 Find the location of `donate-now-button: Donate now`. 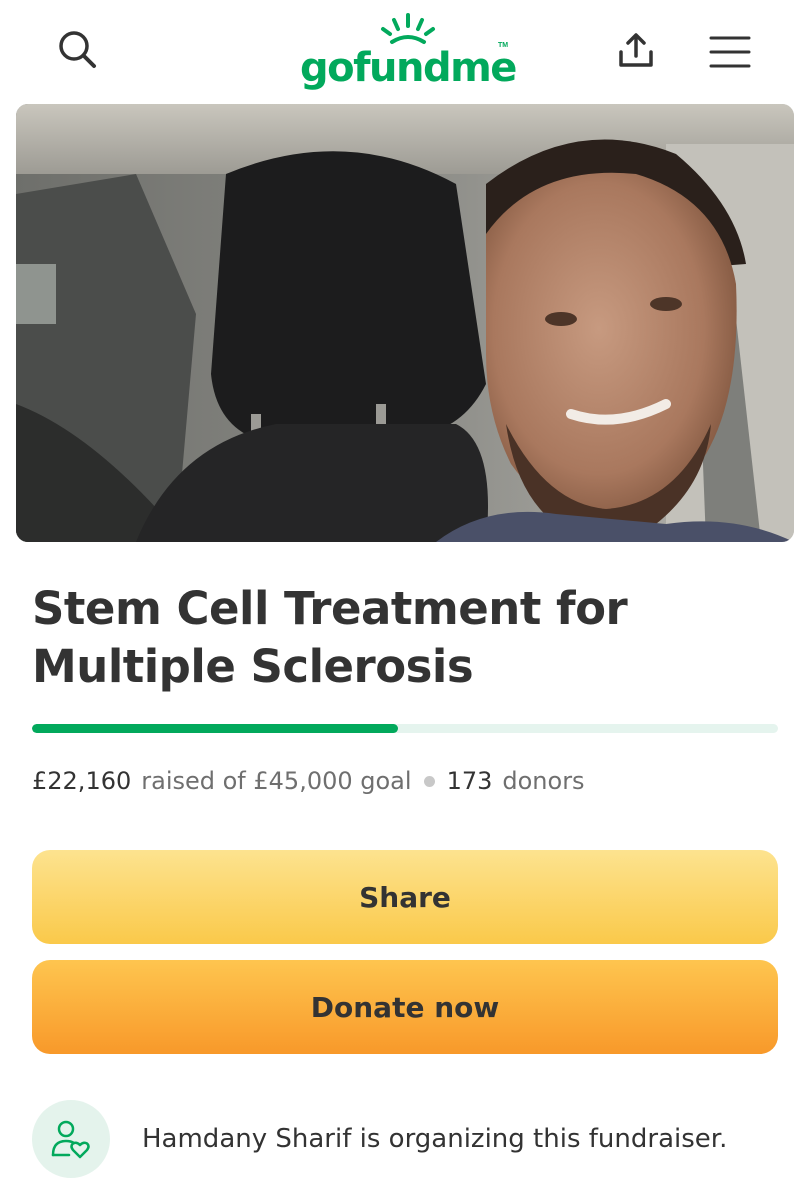

donate-now-button: Donate now is located at coordinates (405, 1007).